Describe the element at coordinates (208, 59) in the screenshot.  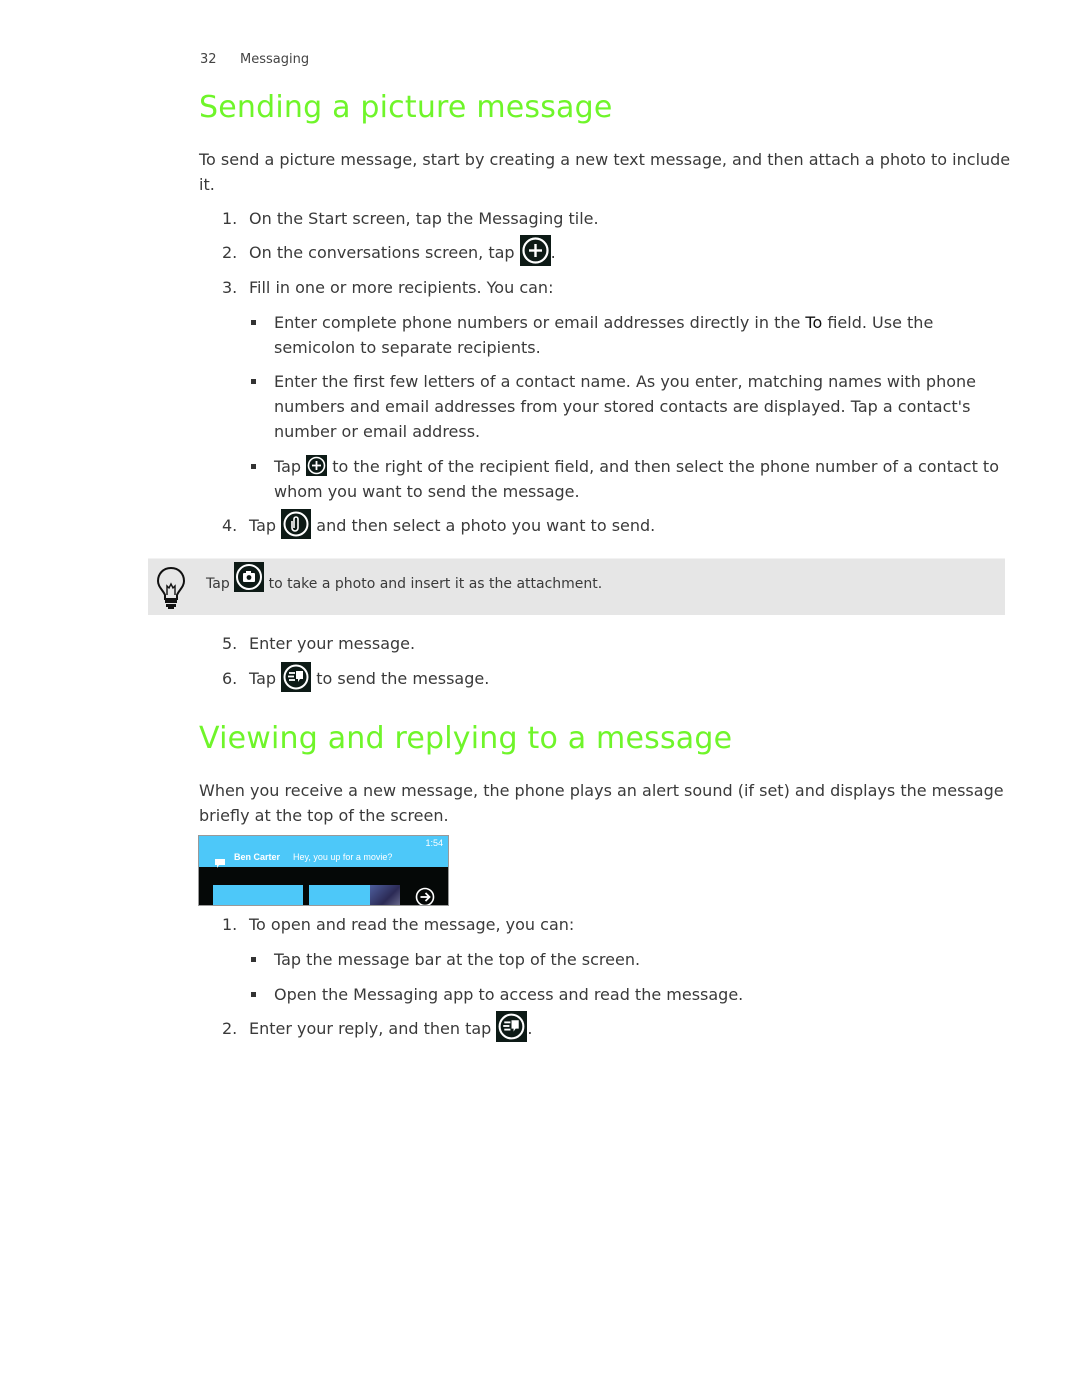
I see `page-number: 32` at that location.